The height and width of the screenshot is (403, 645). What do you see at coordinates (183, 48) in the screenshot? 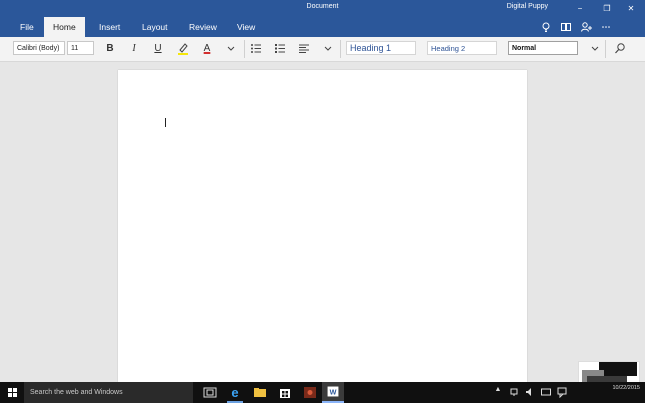
I see `highlight-icon` at bounding box center [183, 48].